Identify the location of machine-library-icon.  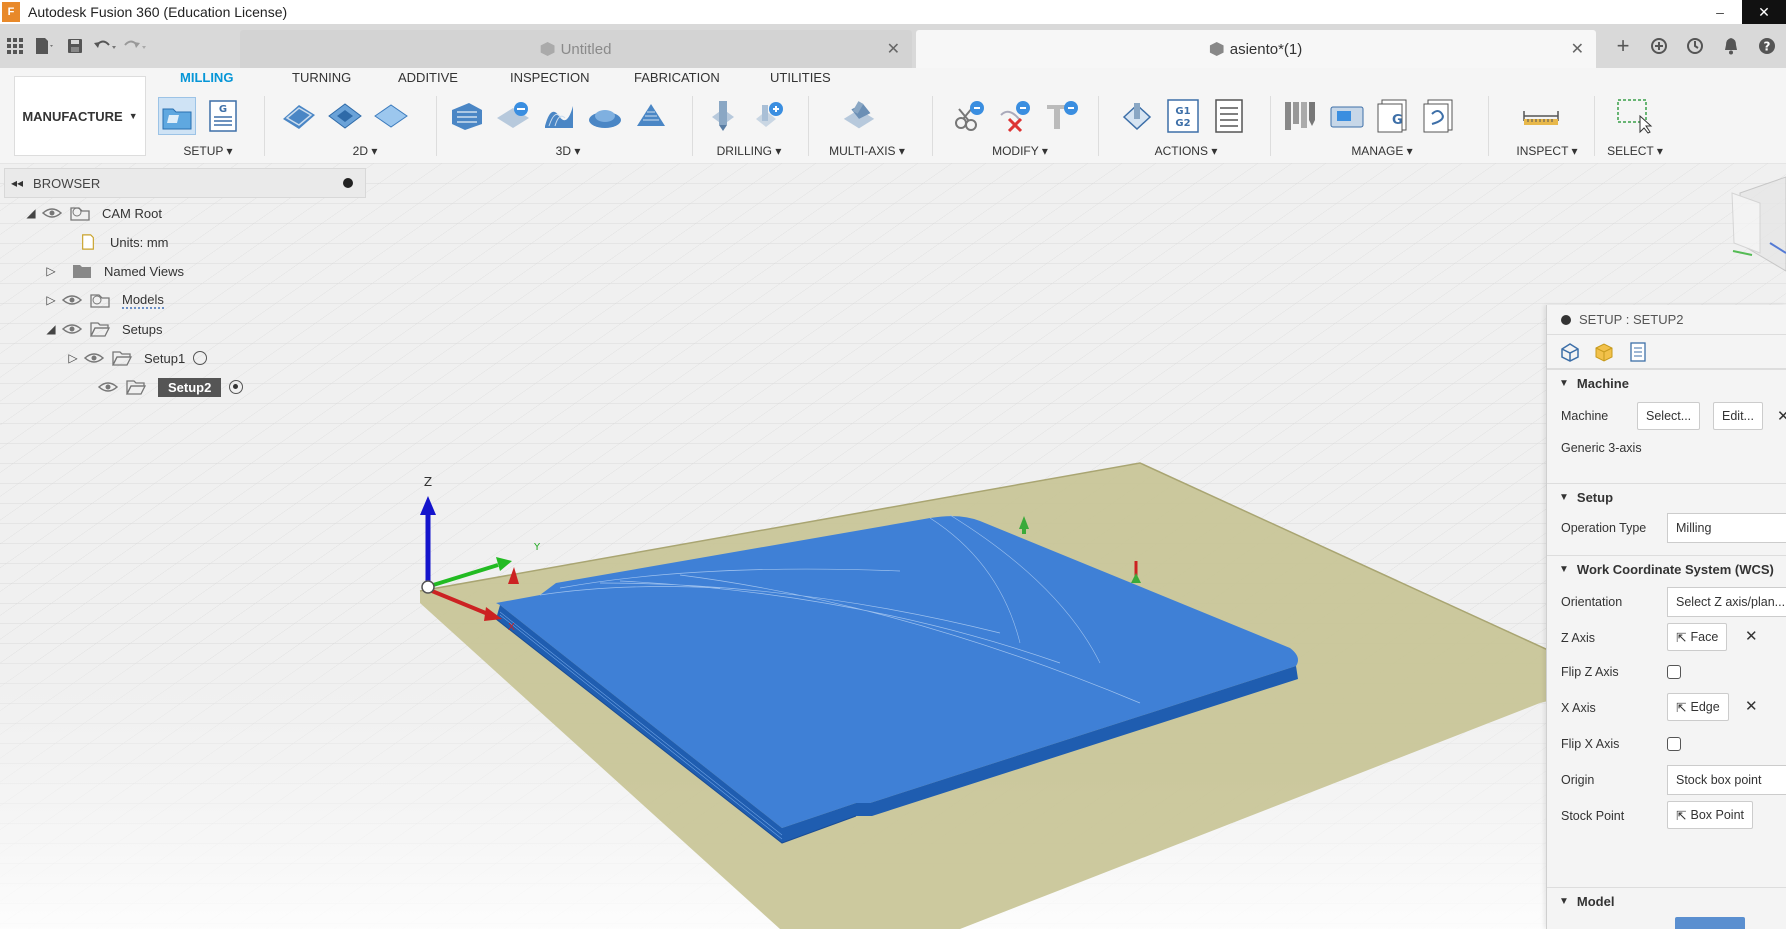
(1347, 116).